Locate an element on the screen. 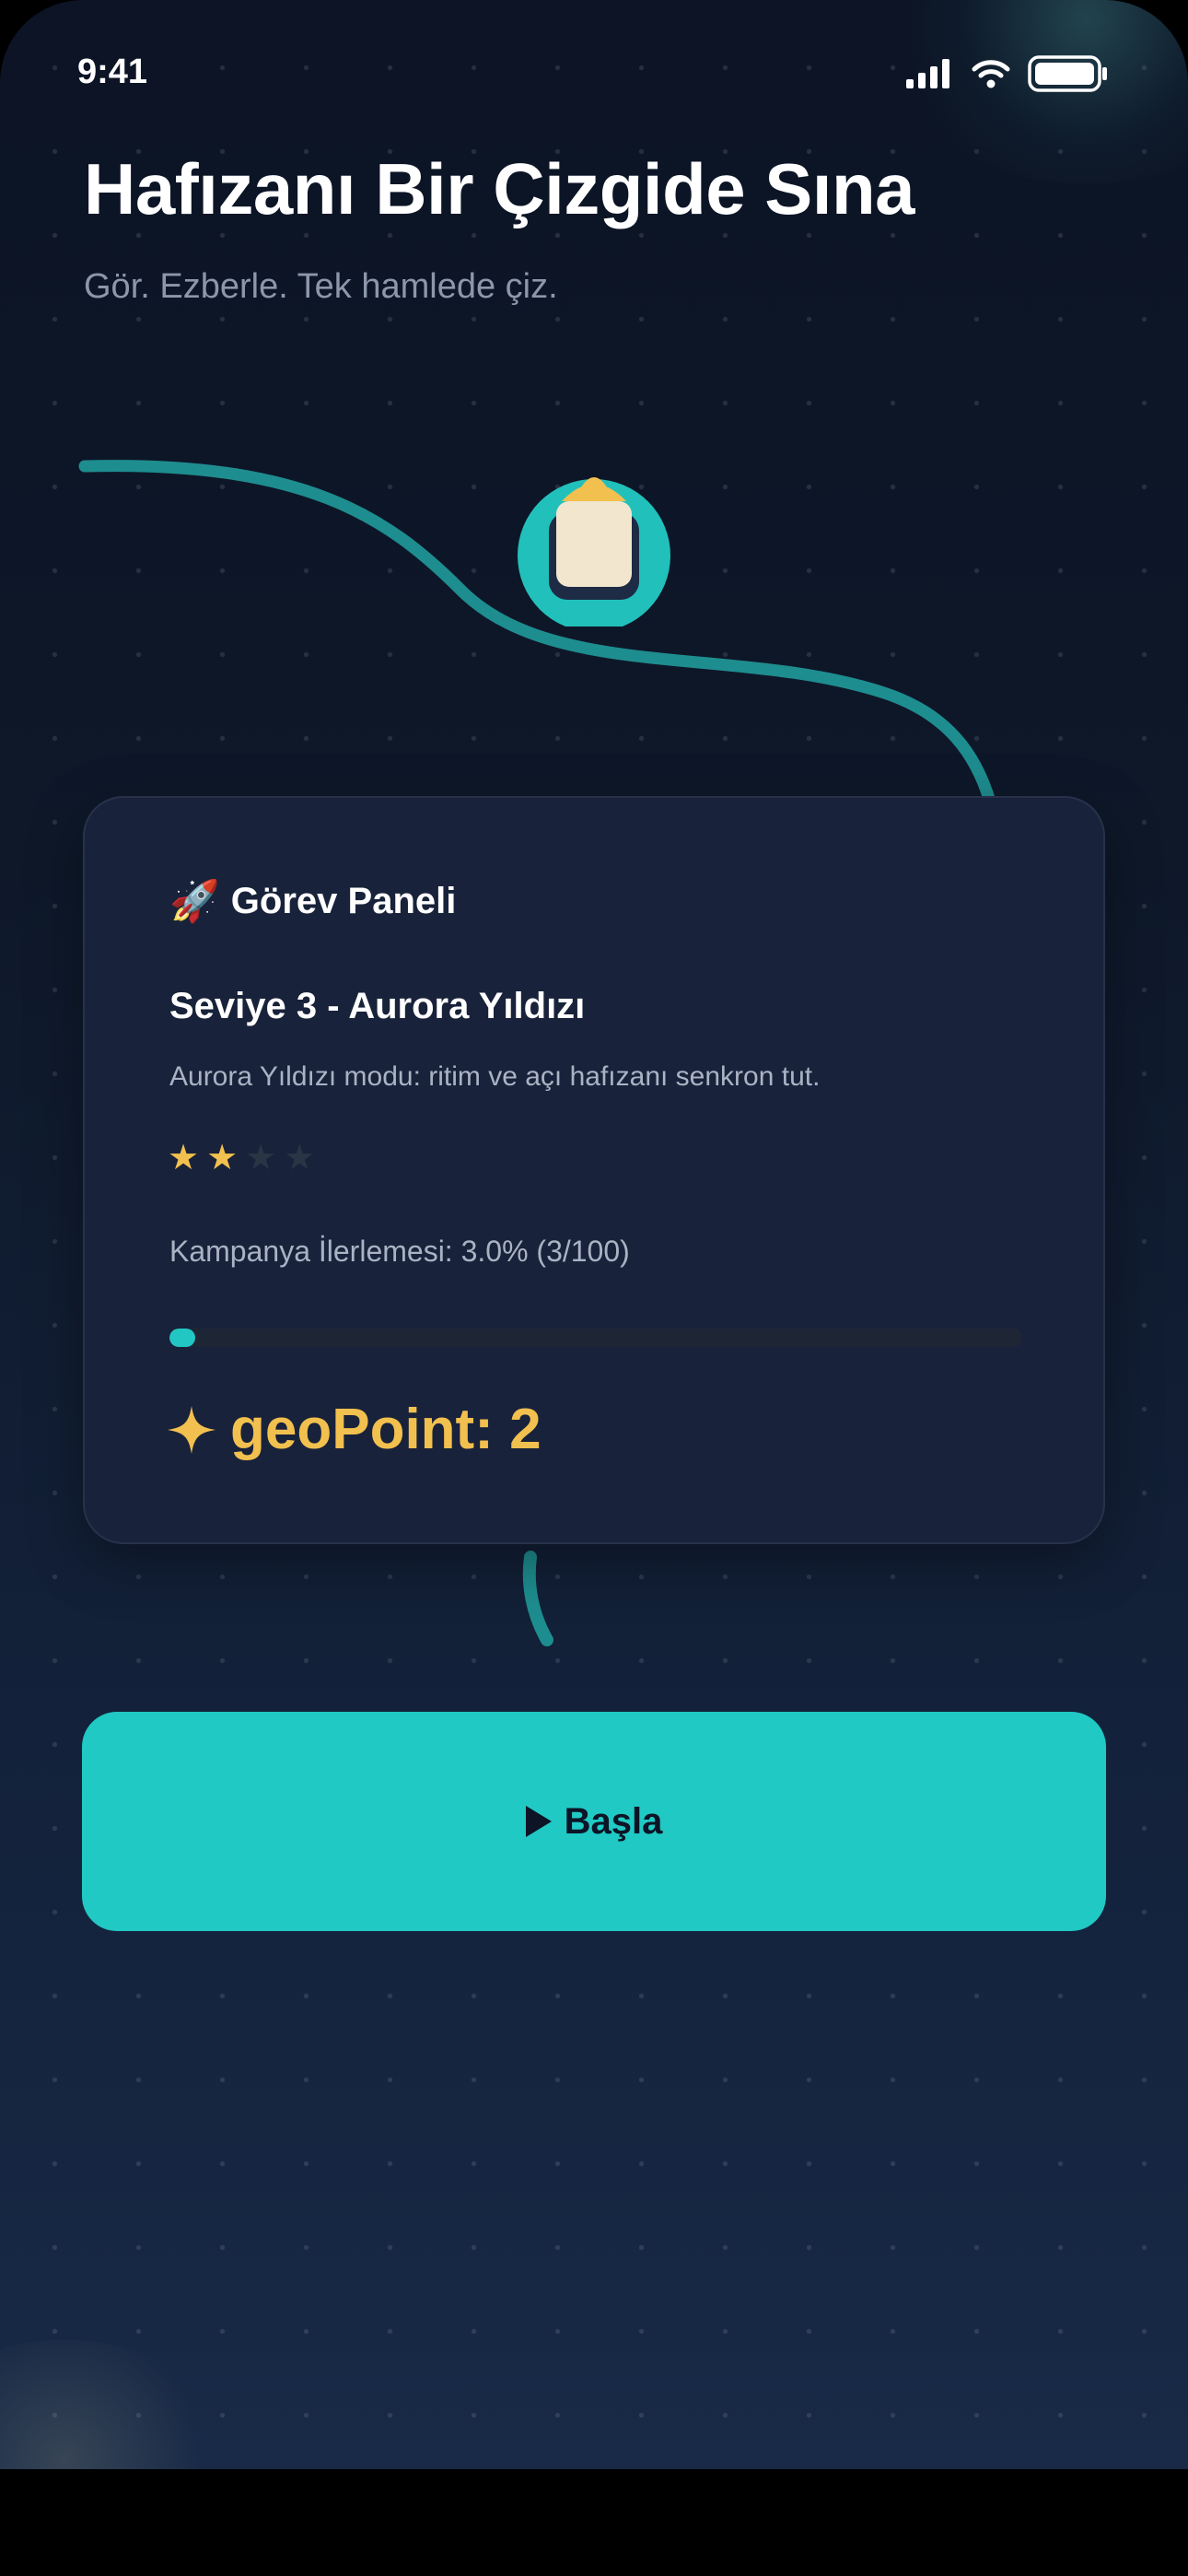 The height and width of the screenshot is (2576, 1188). sparkle-icon is located at coordinates (191, 1429).